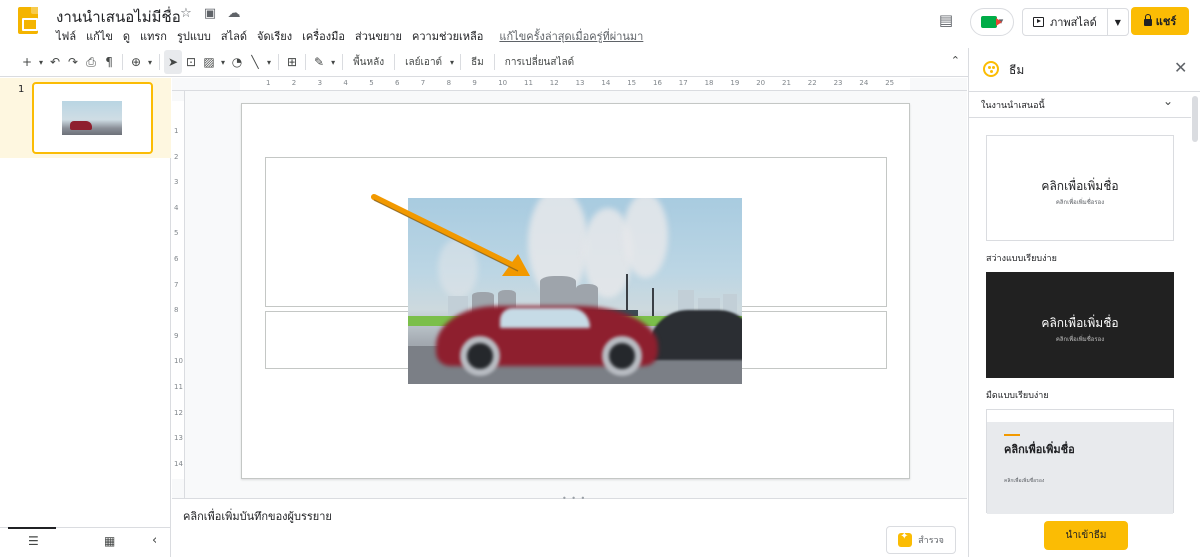 The height and width of the screenshot is (557, 1200). Describe the element at coordinates (41, 62) in the screenshot. I see `new-slide-dropdown-icon: ▾` at that location.